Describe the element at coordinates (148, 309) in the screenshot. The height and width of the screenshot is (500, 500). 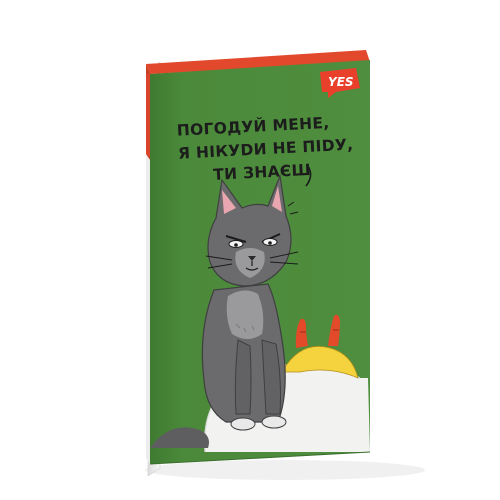
I see `back-cover-edge` at that location.